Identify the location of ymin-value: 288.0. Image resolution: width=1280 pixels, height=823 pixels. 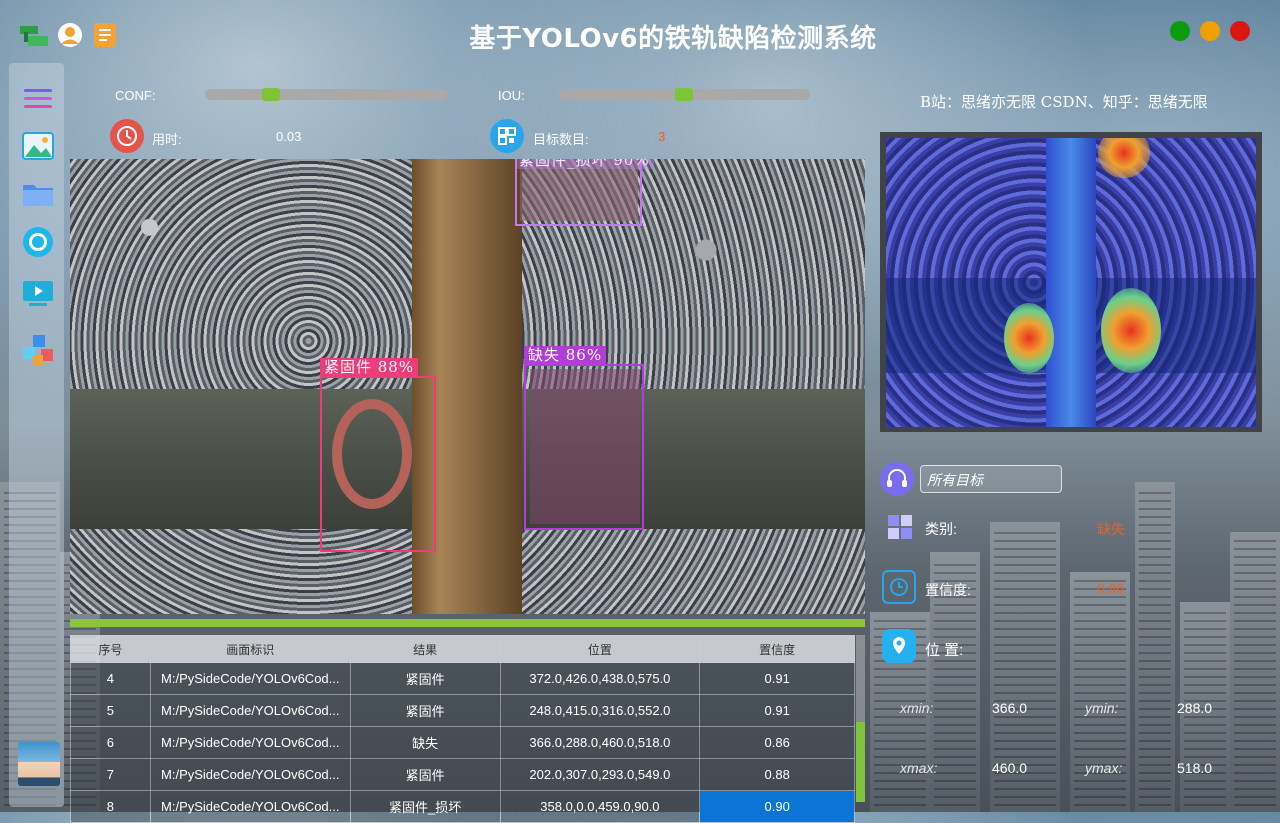
(1195, 708).